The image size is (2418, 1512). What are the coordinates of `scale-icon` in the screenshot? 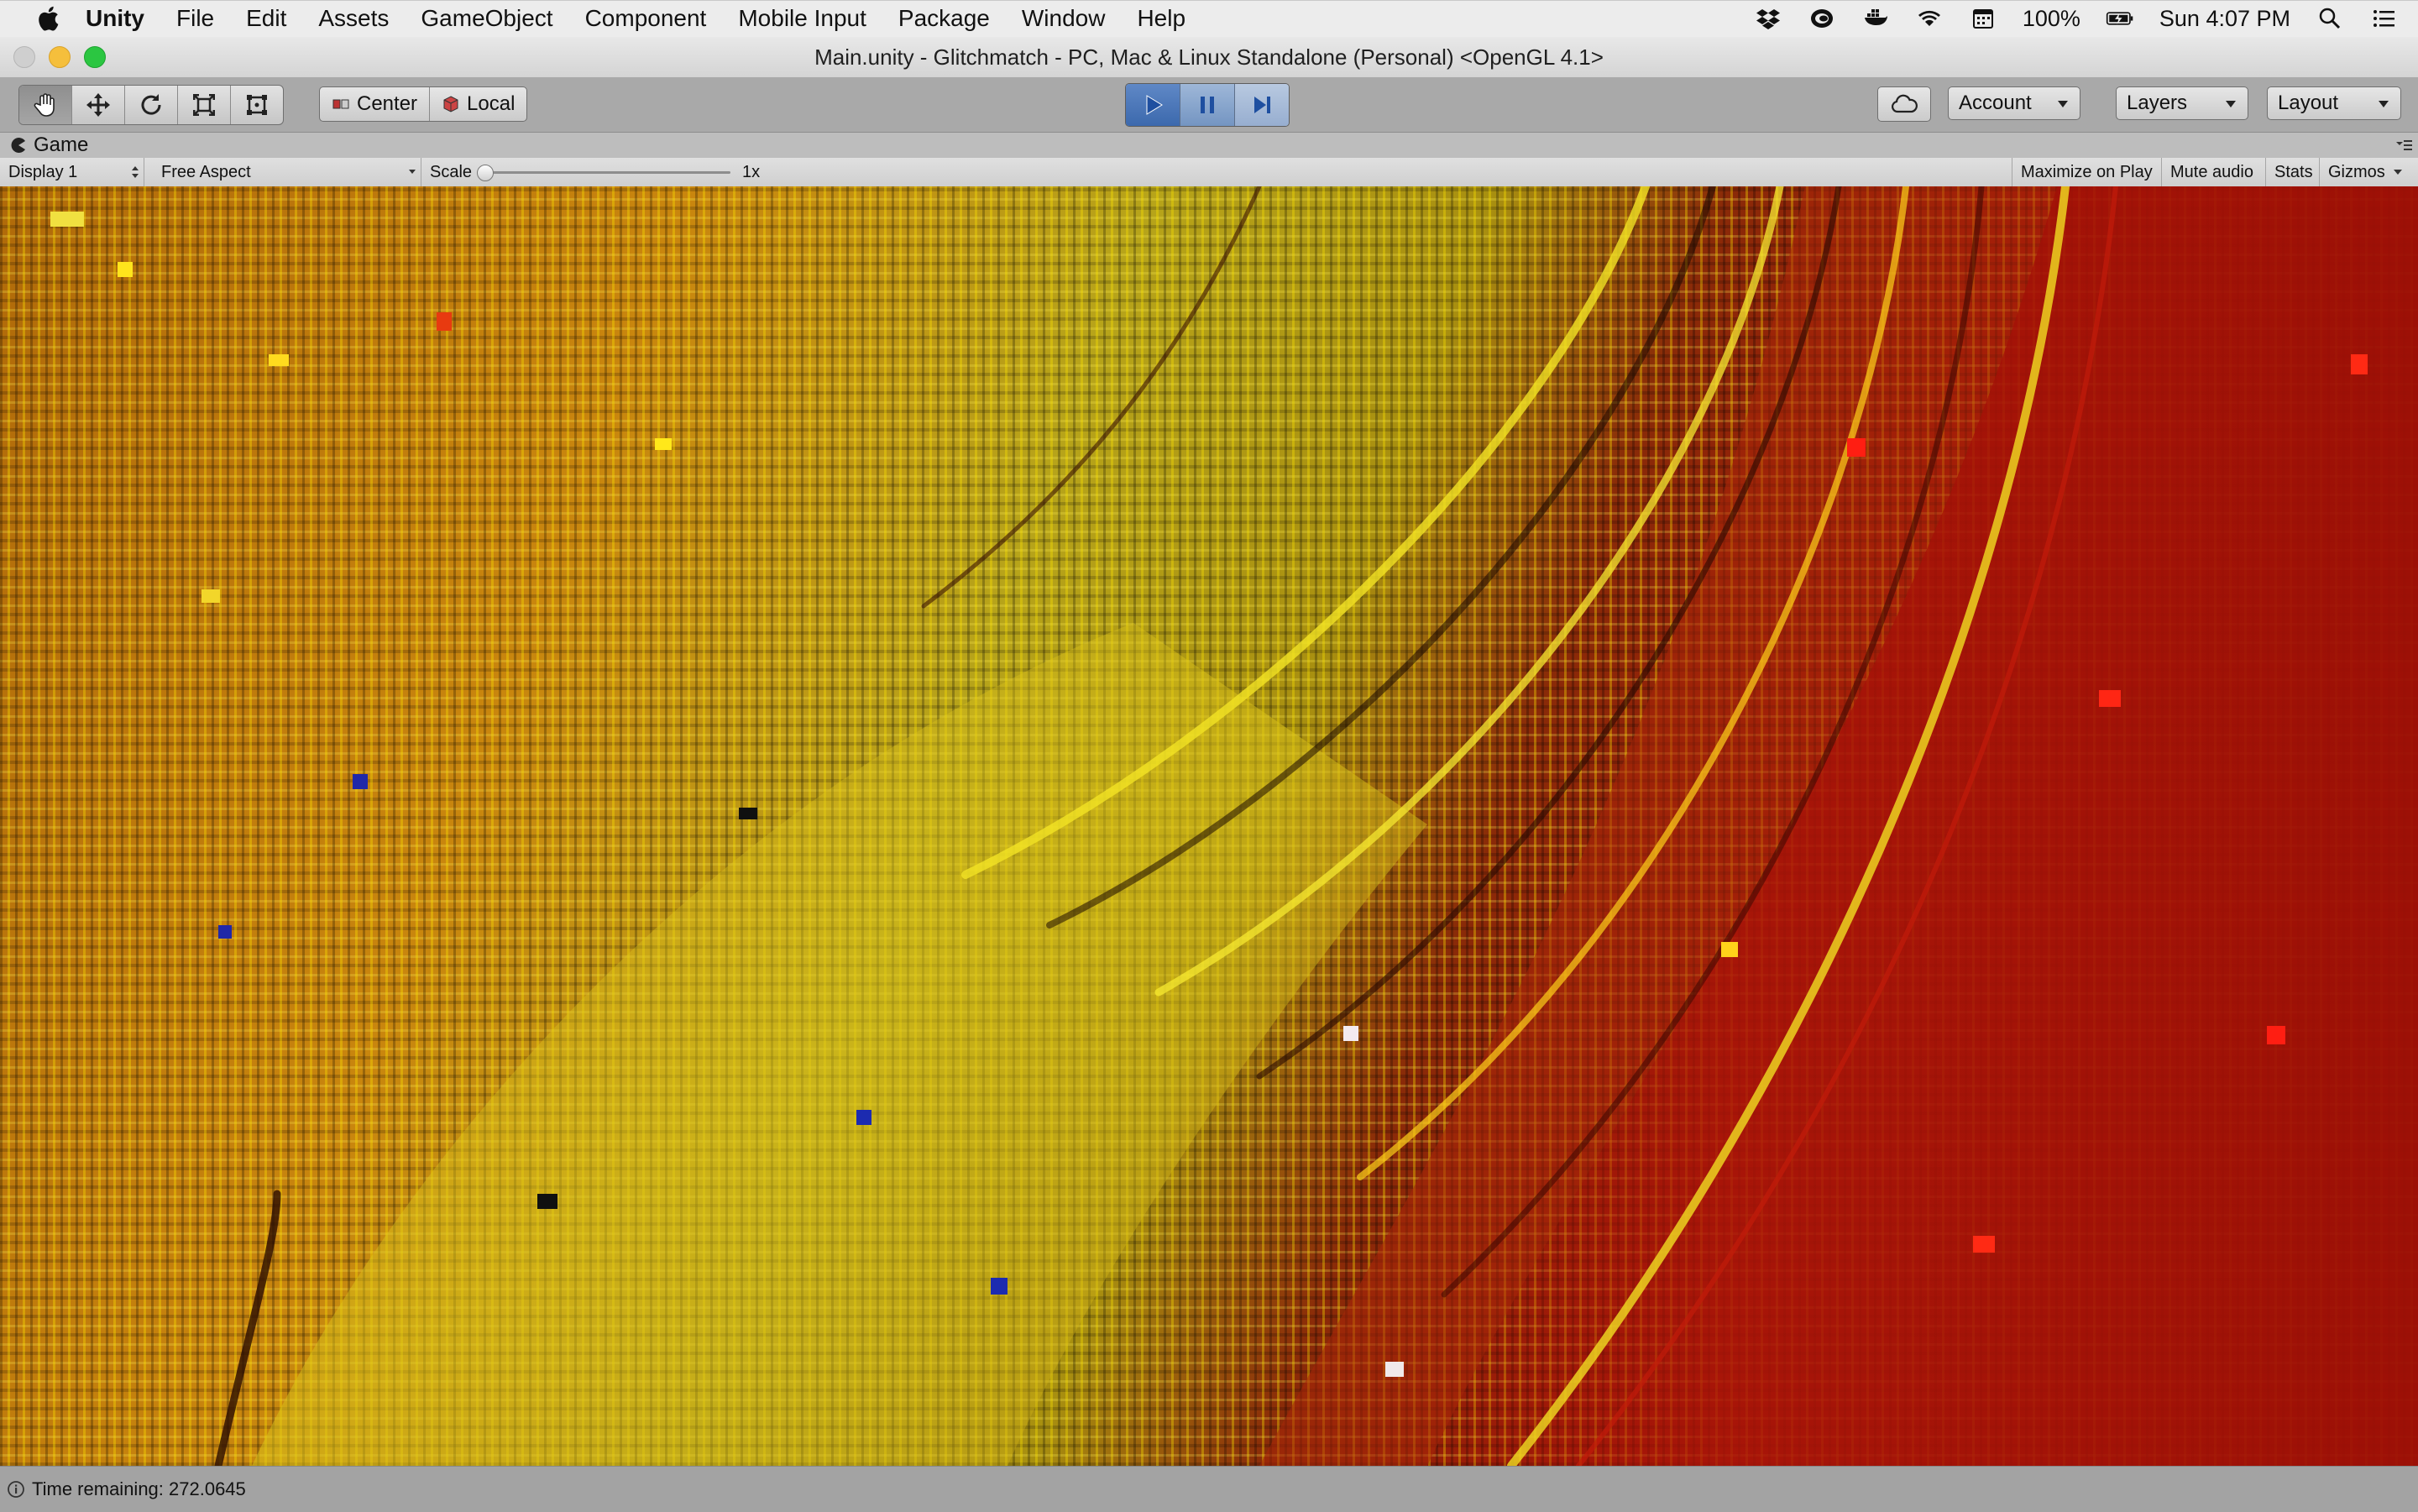 It's located at (204, 105).